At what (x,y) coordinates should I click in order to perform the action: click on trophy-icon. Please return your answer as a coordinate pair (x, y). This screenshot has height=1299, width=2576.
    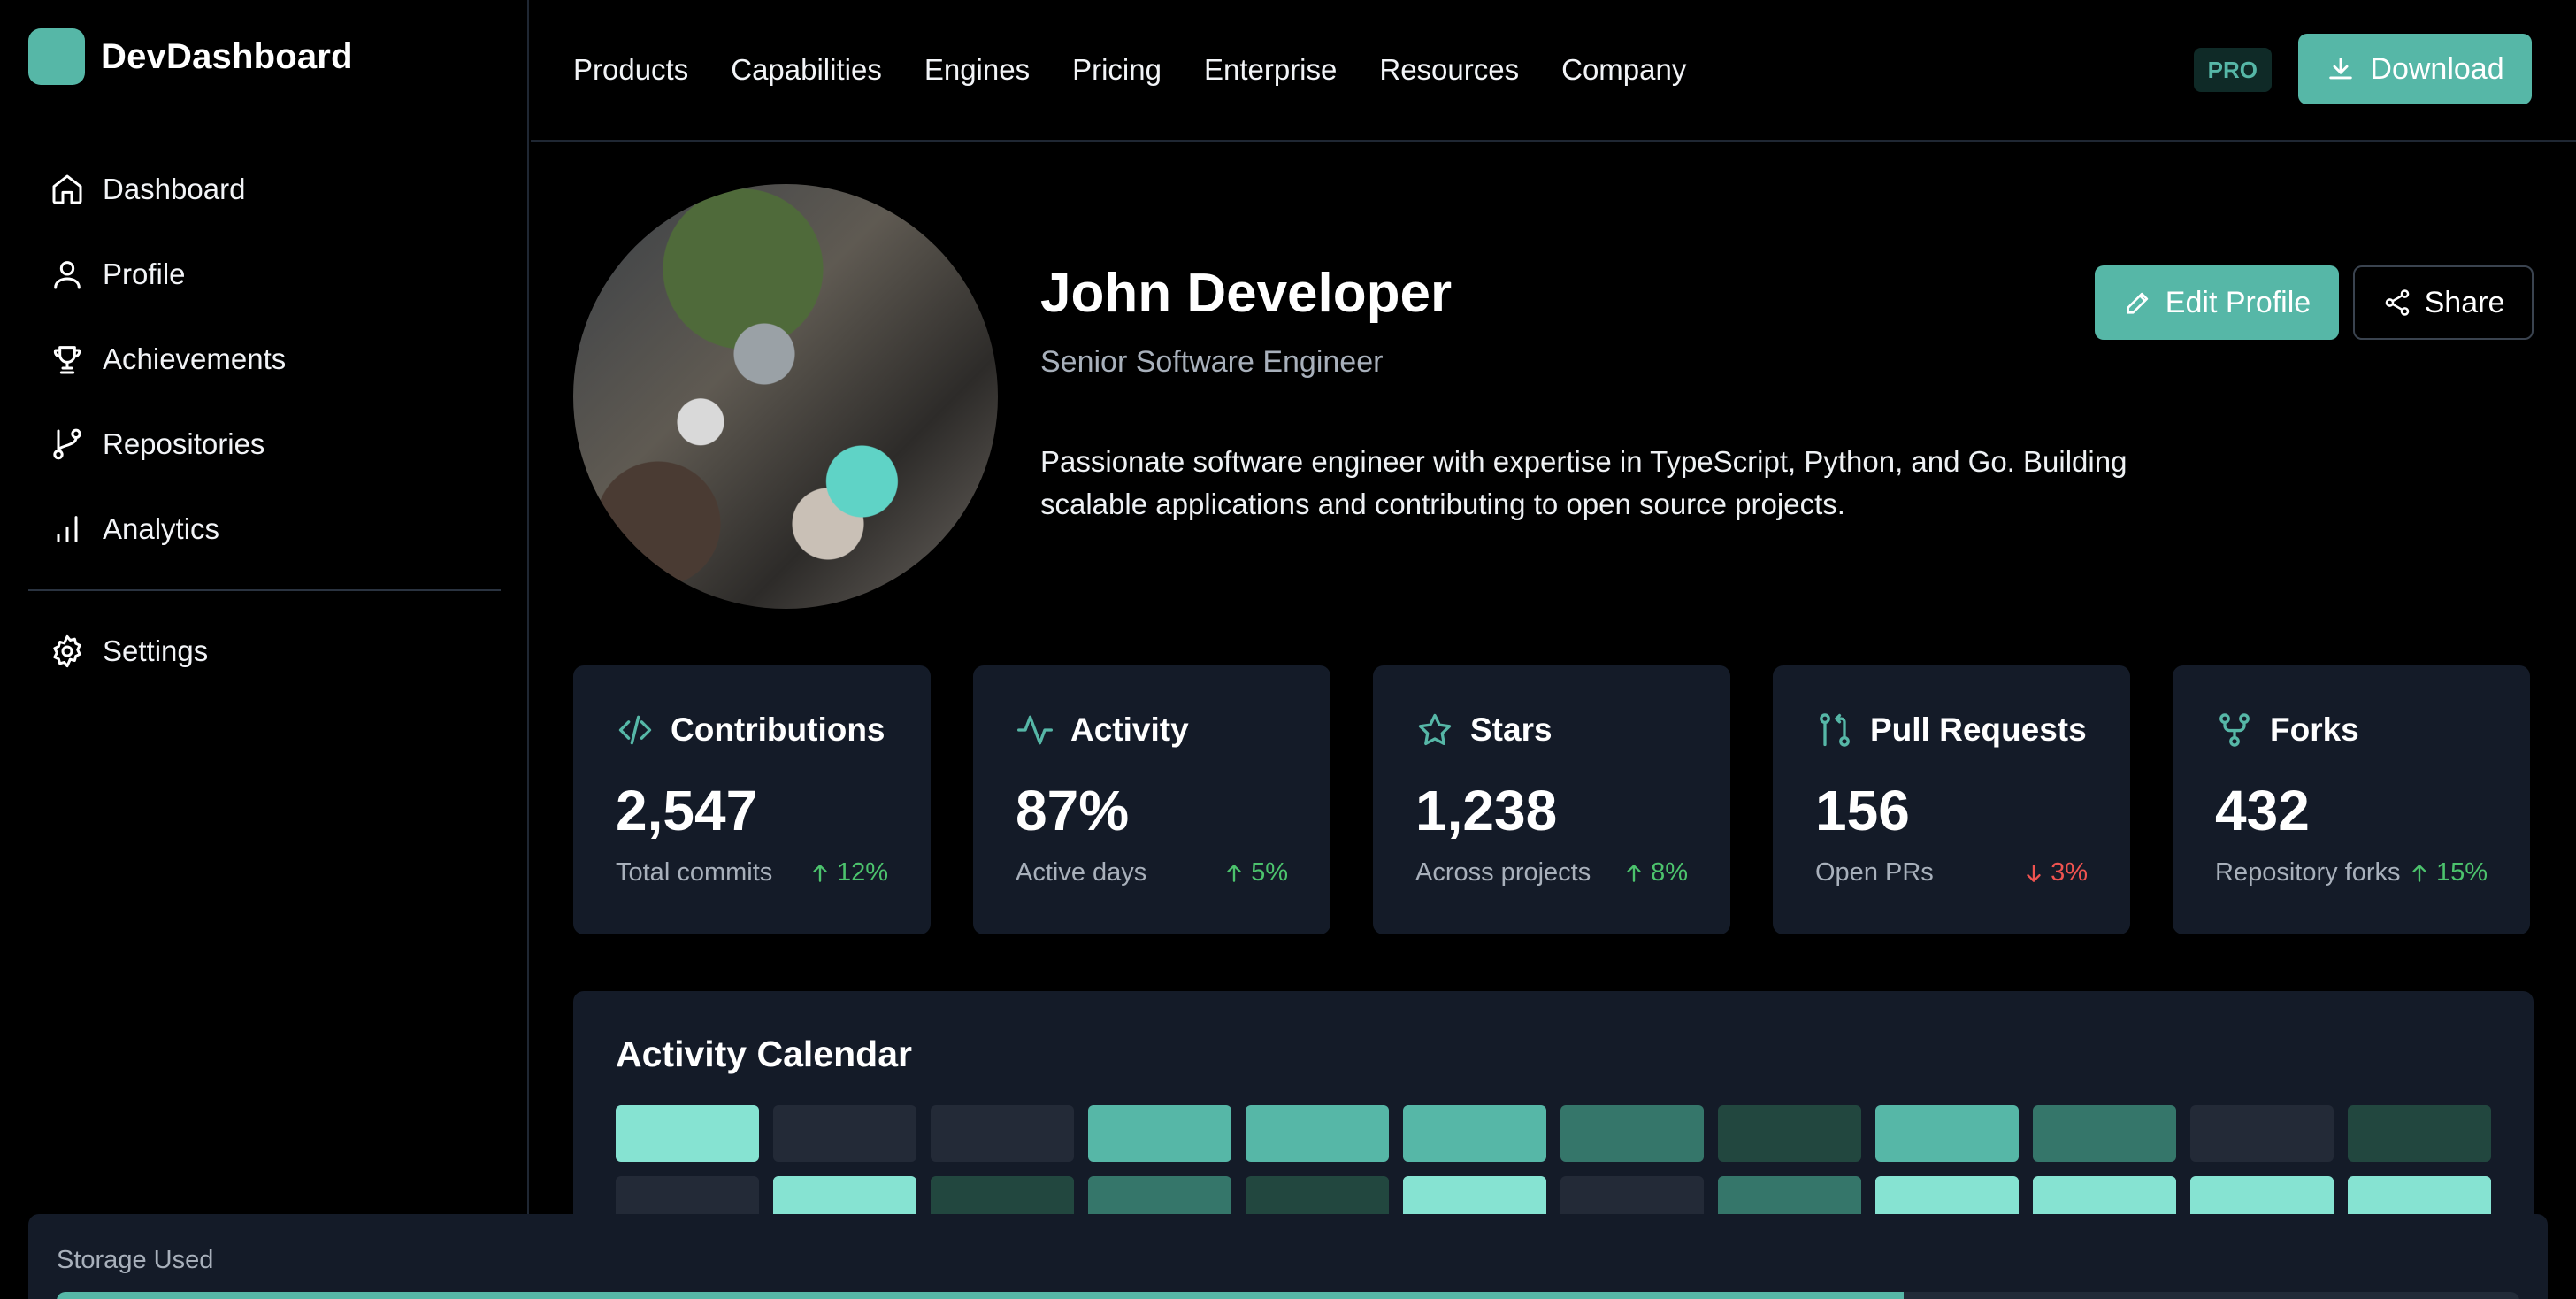
    Looking at the image, I should click on (67, 360).